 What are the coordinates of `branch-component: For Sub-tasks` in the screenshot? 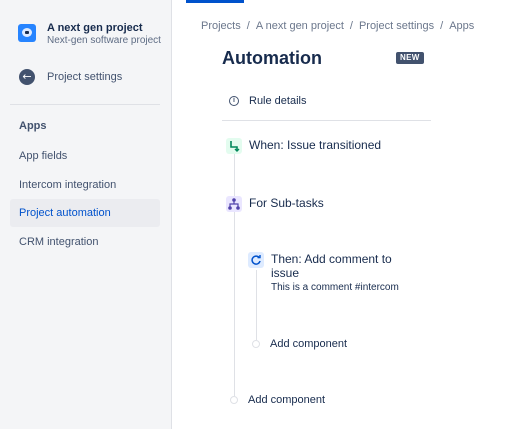 It's located at (275, 204).